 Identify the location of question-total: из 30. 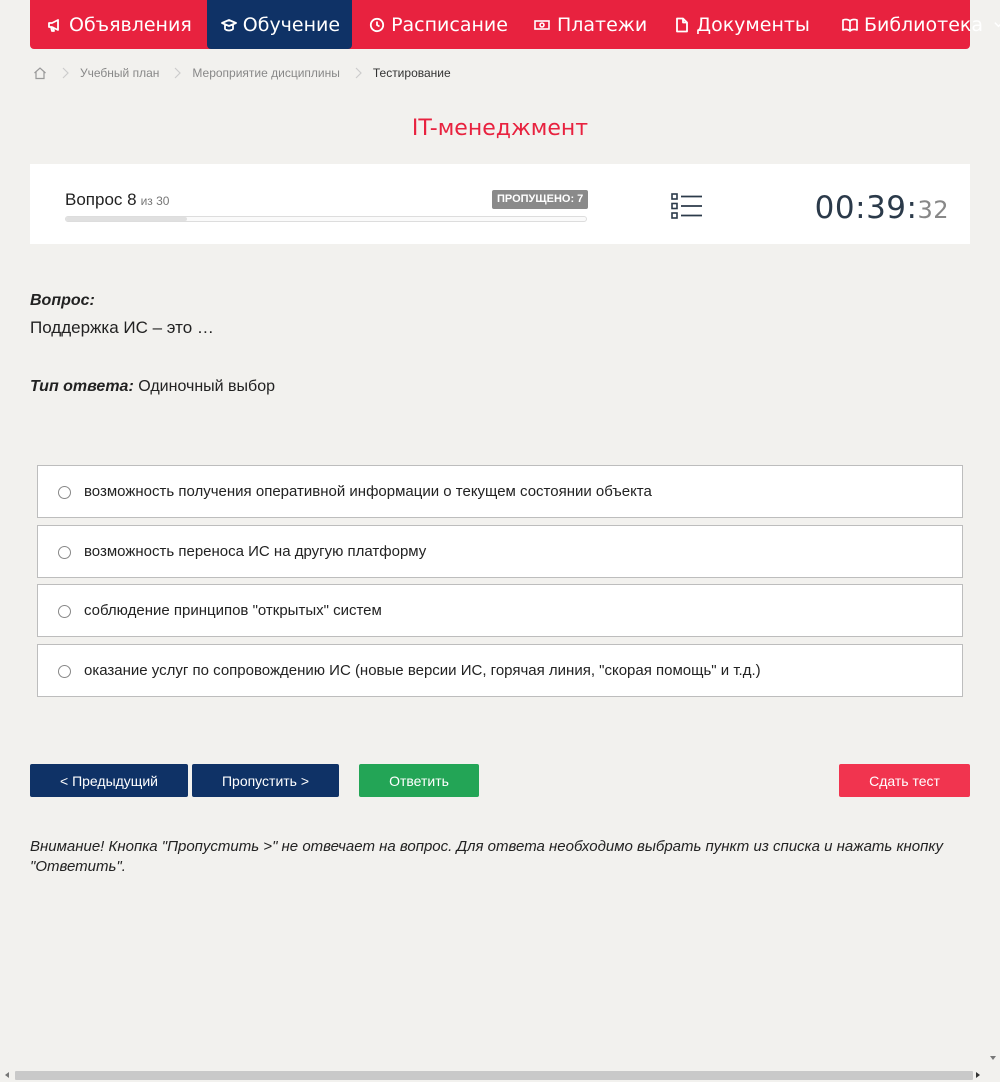
(155, 201).